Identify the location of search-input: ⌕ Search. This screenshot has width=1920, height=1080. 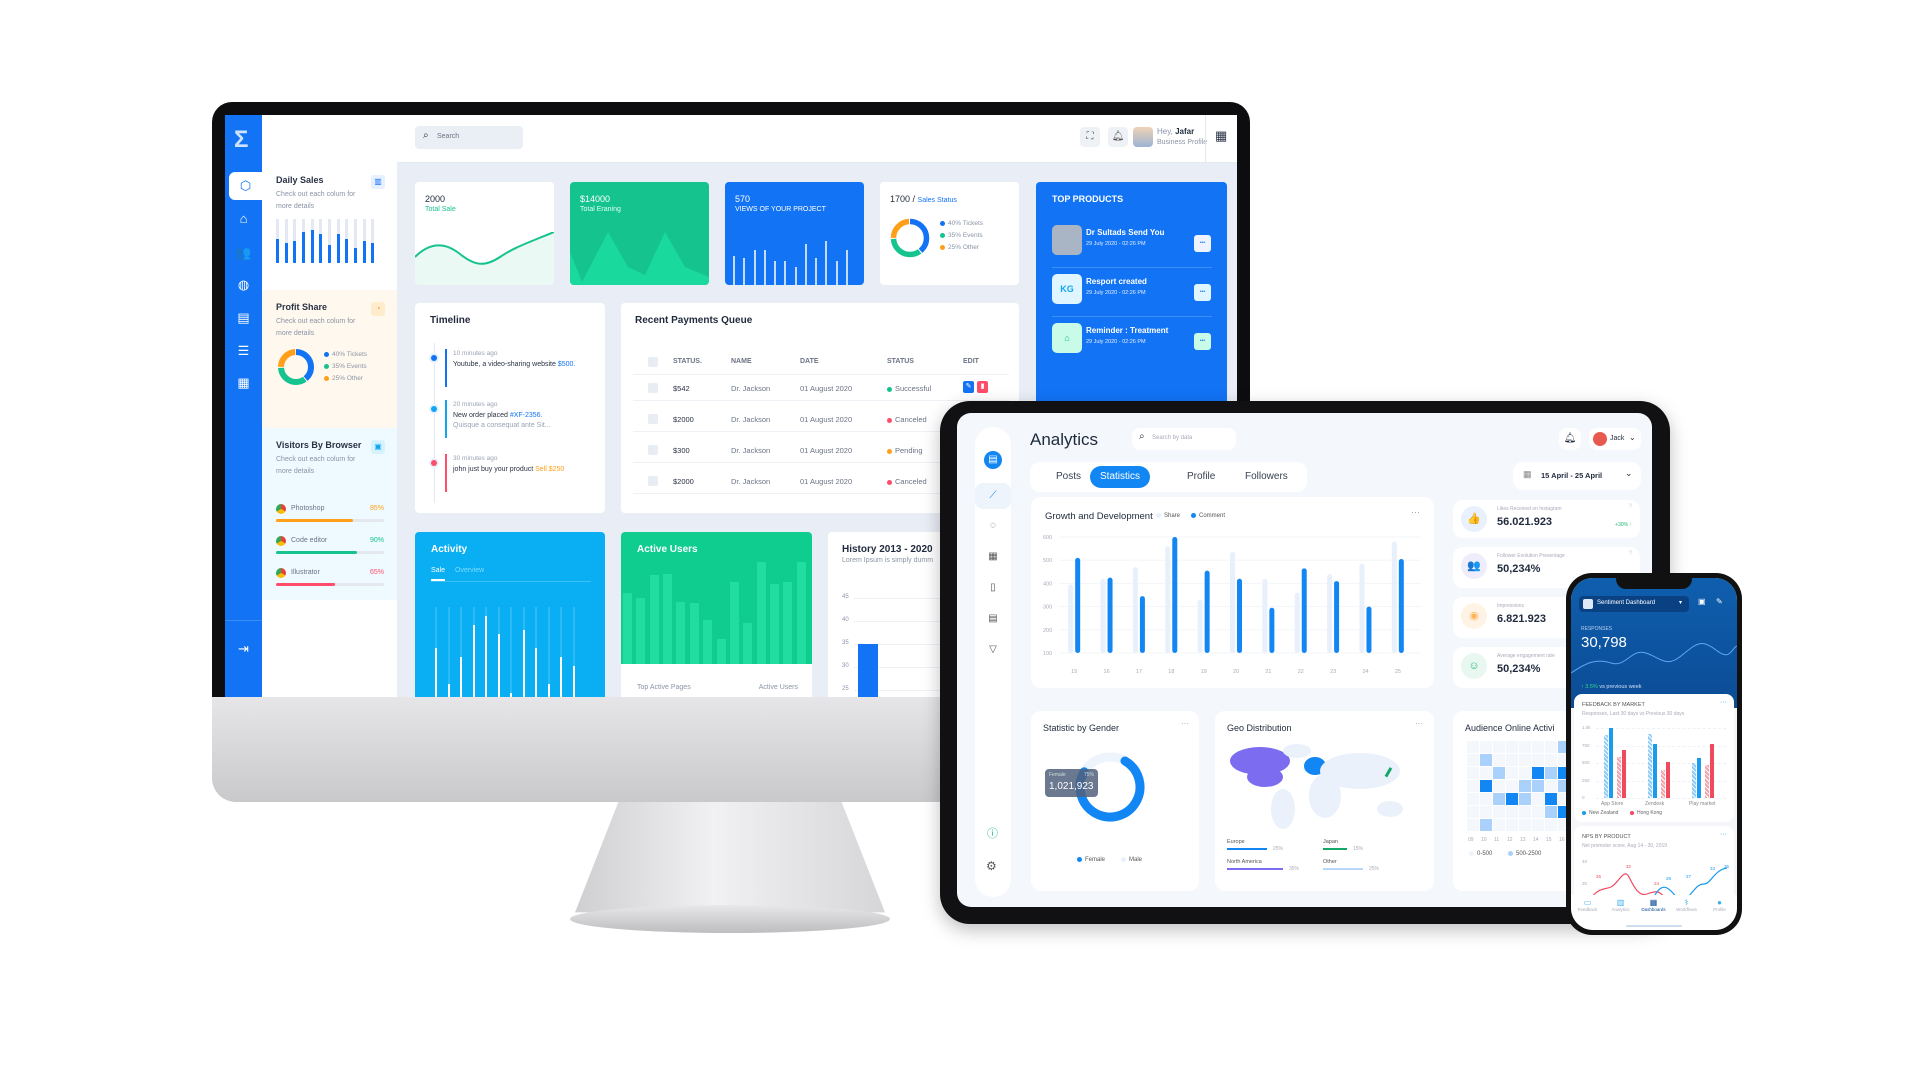
(469, 137).